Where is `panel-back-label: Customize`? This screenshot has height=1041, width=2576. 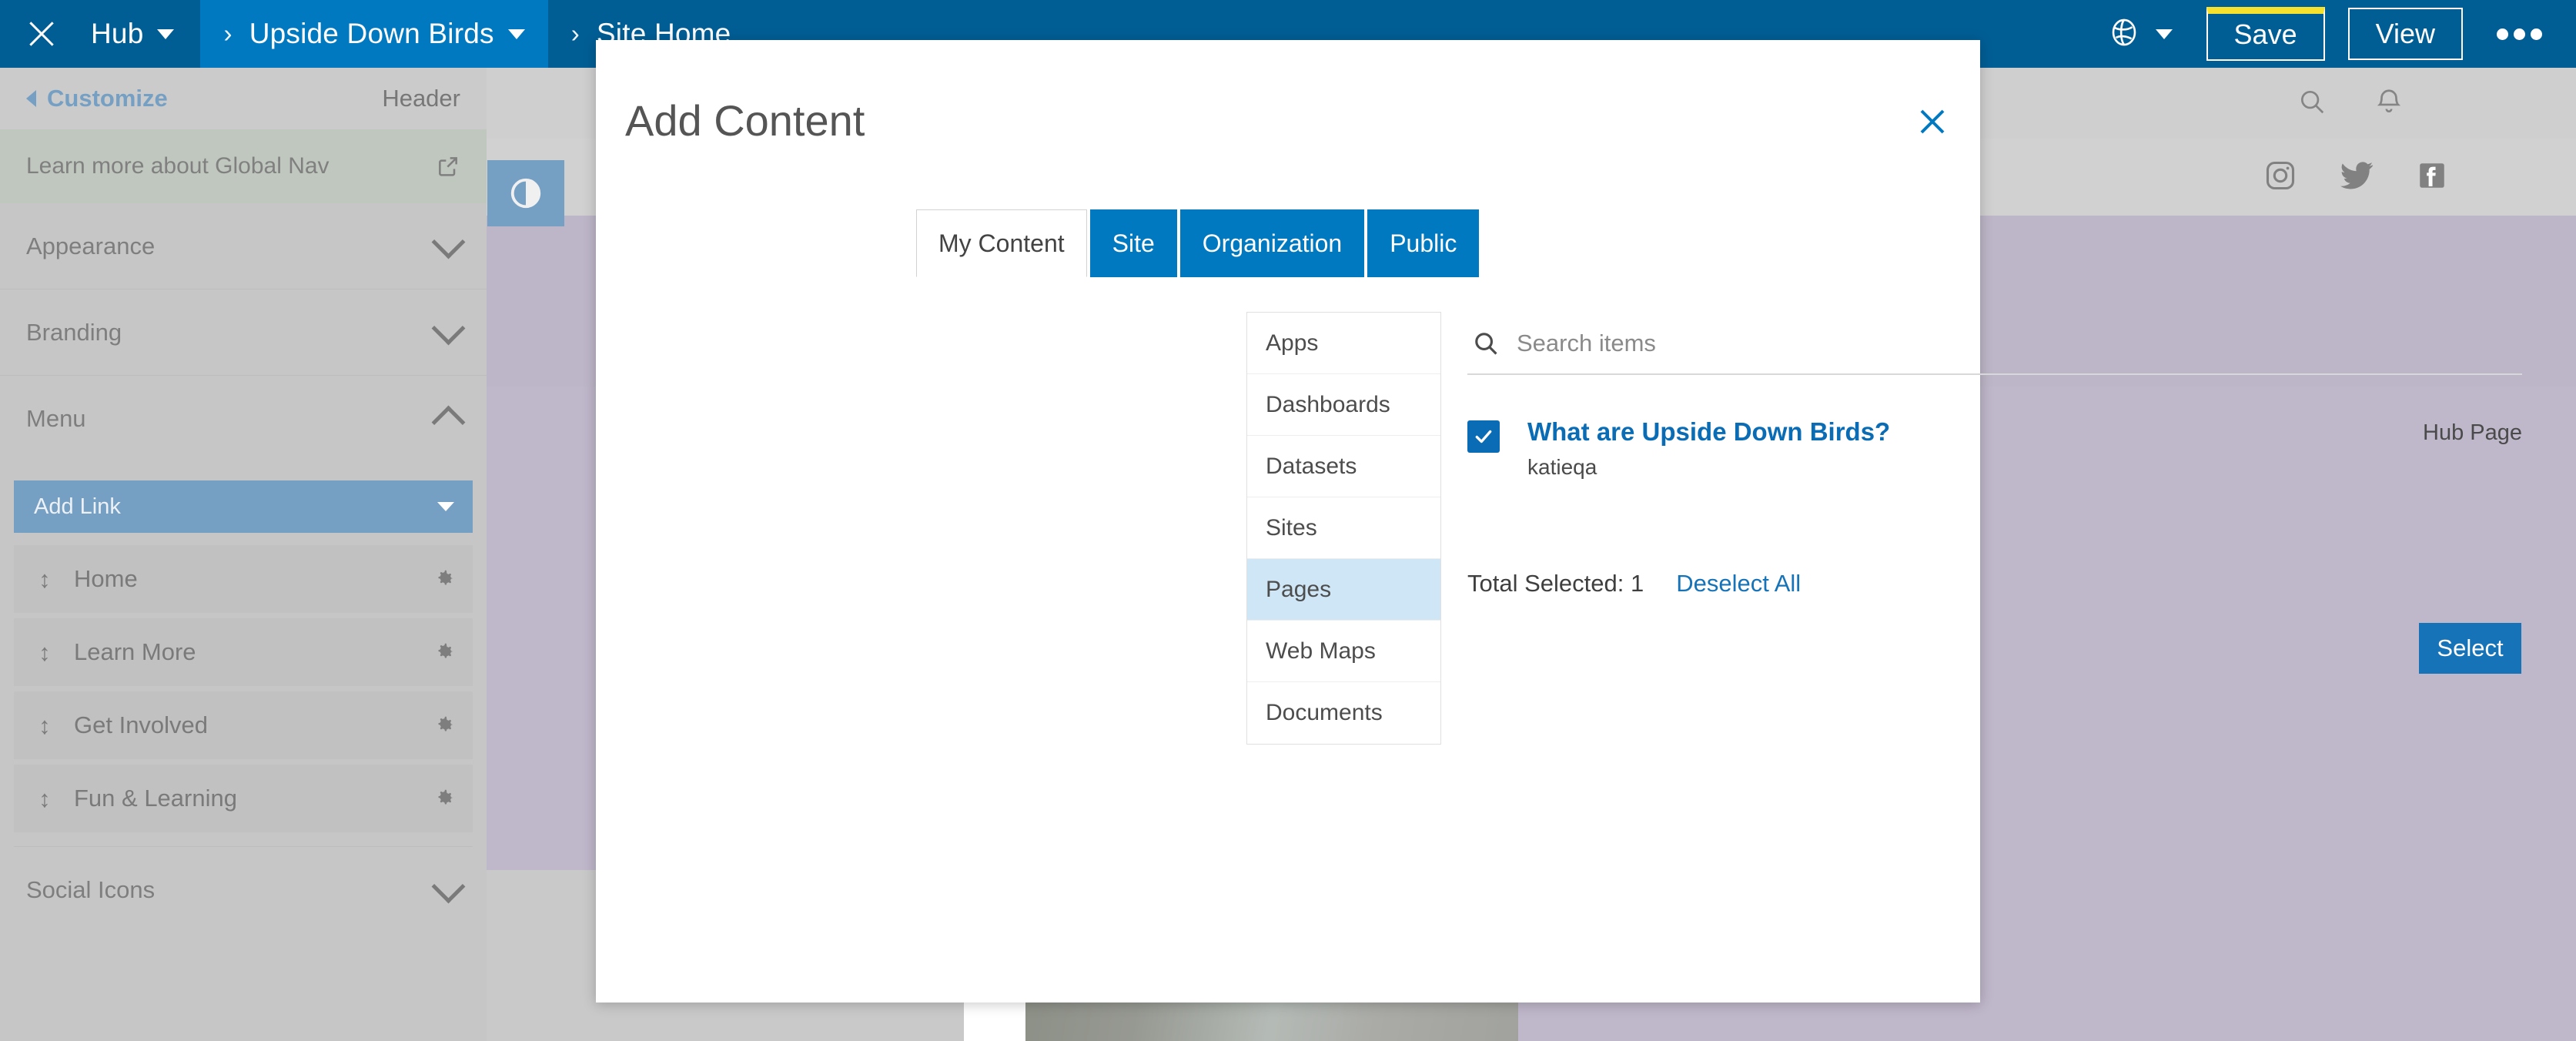 panel-back-label: Customize is located at coordinates (108, 98).